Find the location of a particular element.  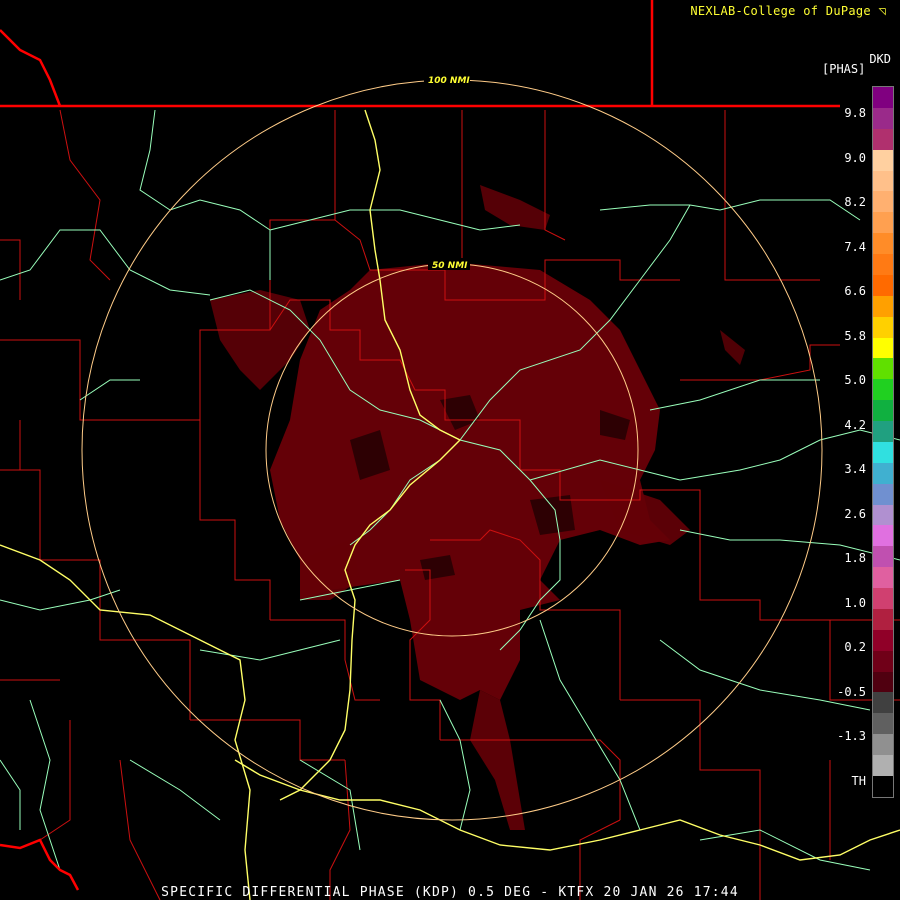

scale-label: -1.3 is located at coordinates (851, 736).